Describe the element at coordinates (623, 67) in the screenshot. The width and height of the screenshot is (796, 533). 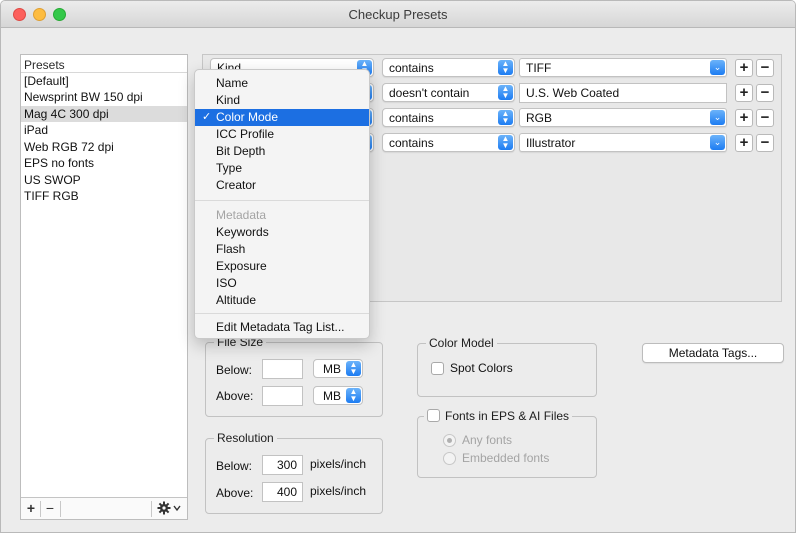
I see `rule-value-combobox: TIFF ⌄` at that location.